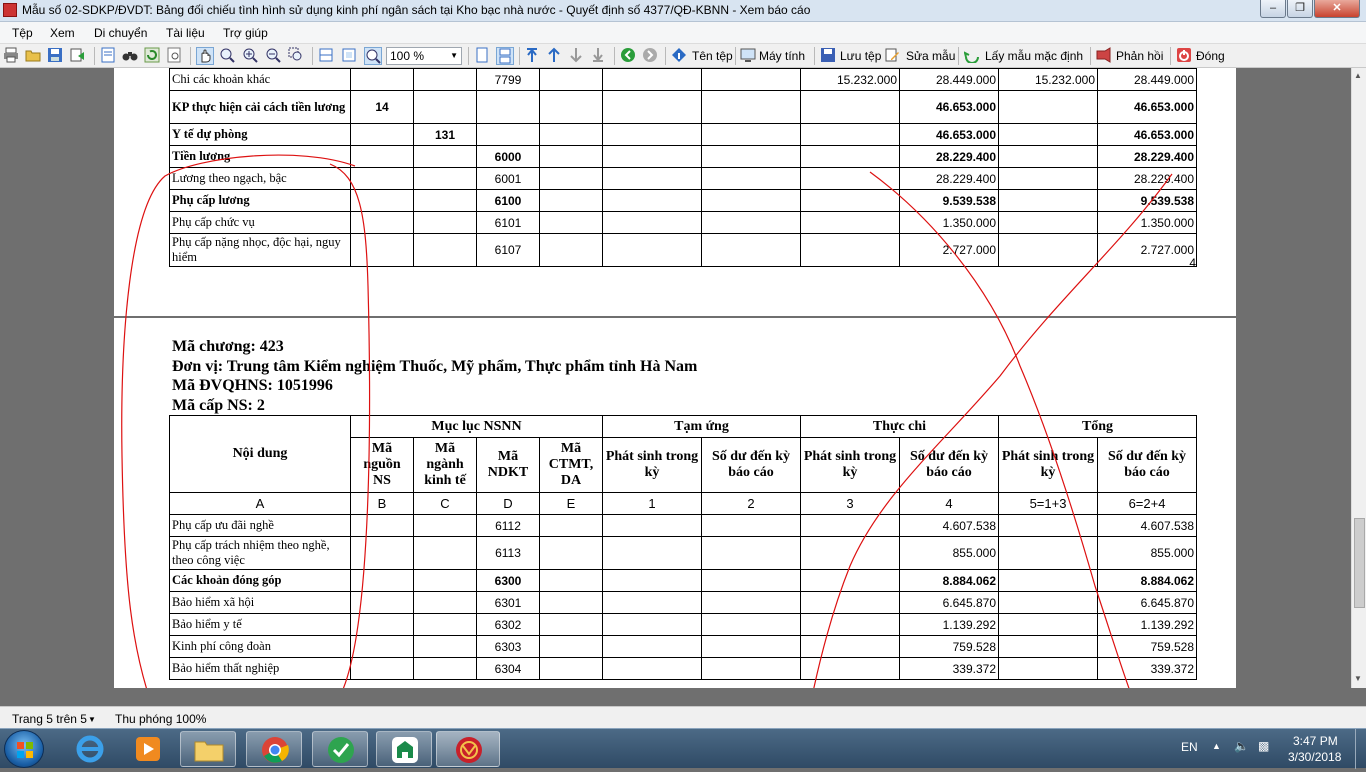 The height and width of the screenshot is (772, 1366). Describe the element at coordinates (1358, 678) in the screenshot. I see `scroll-down-icon: ▼` at that location.